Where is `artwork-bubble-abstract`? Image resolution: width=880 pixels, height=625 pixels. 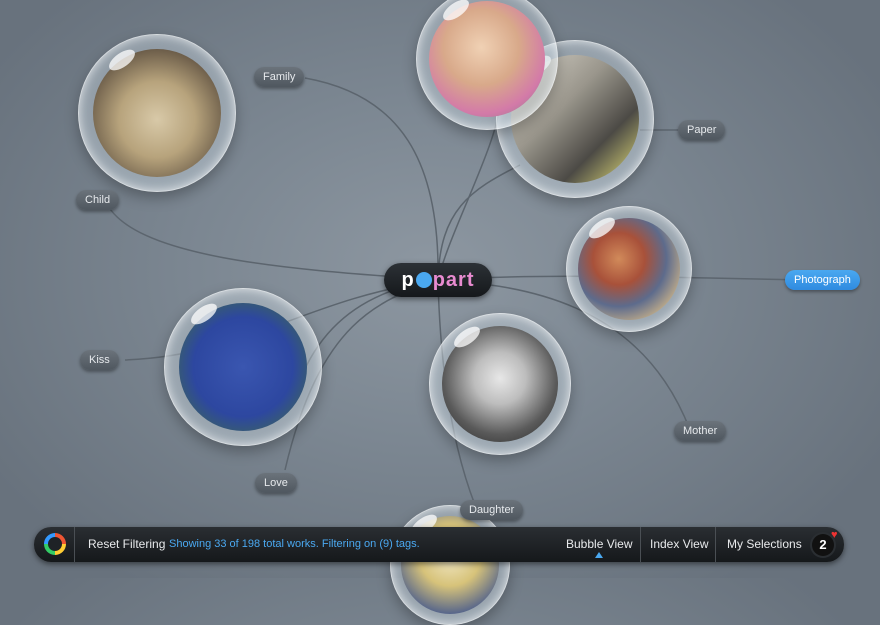
artwork-bubble-abstract is located at coordinates (629, 269).